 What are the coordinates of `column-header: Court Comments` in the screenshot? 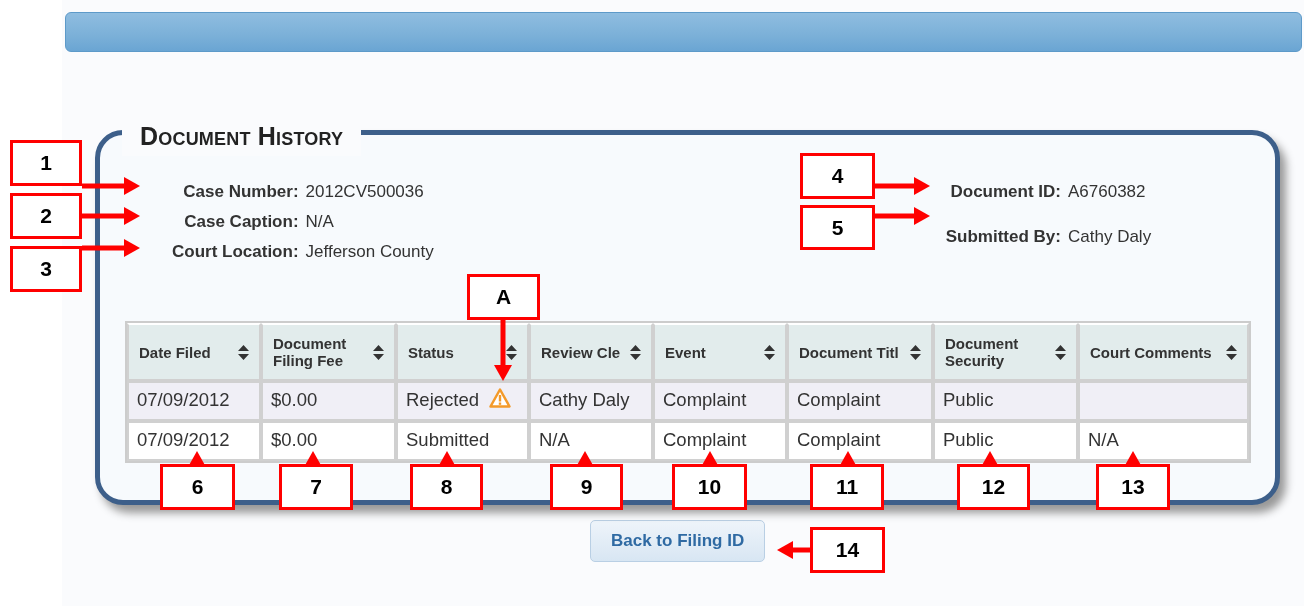 It's located at (1163, 352).